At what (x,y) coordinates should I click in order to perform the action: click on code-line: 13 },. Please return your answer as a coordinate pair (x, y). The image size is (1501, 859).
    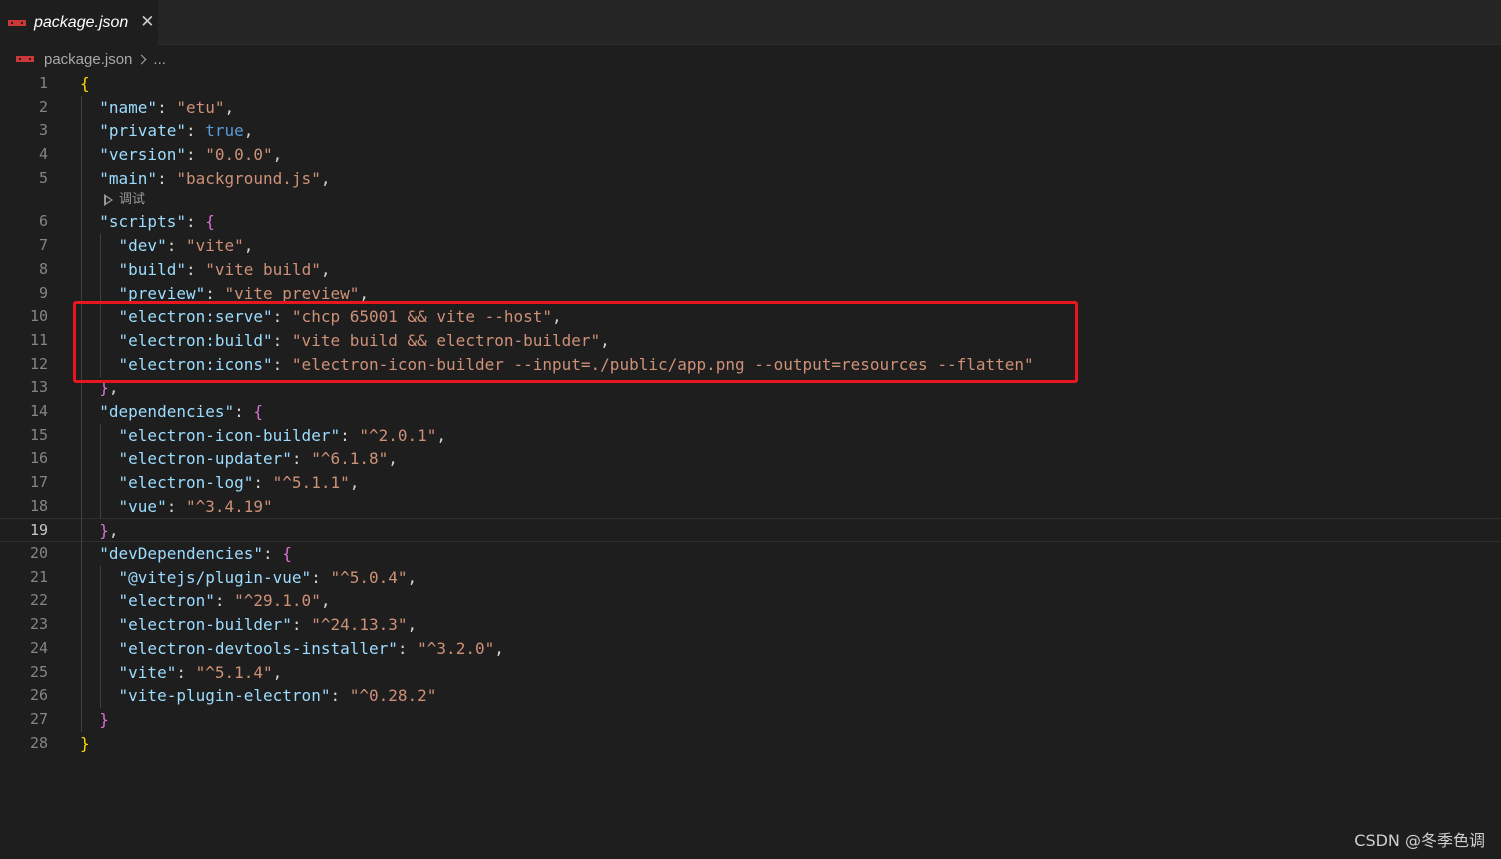
    Looking at the image, I should click on (750, 388).